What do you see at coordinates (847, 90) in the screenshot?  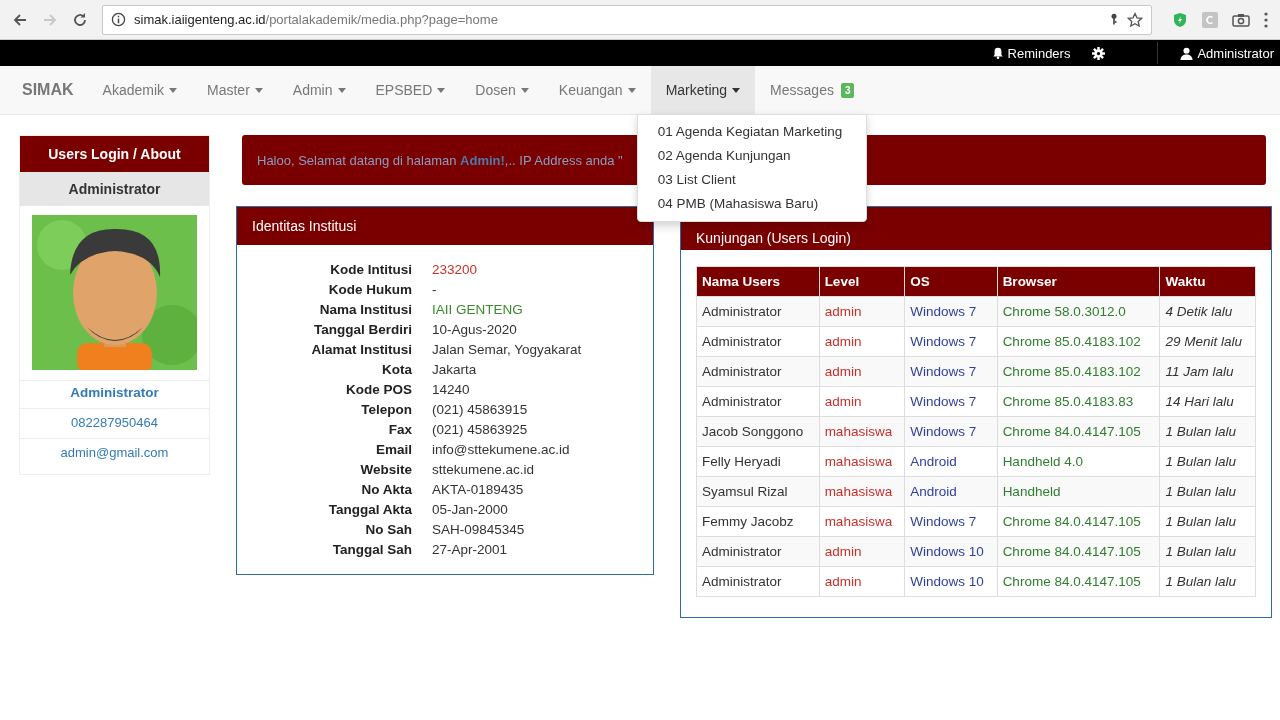 I see `message-count: 3` at bounding box center [847, 90].